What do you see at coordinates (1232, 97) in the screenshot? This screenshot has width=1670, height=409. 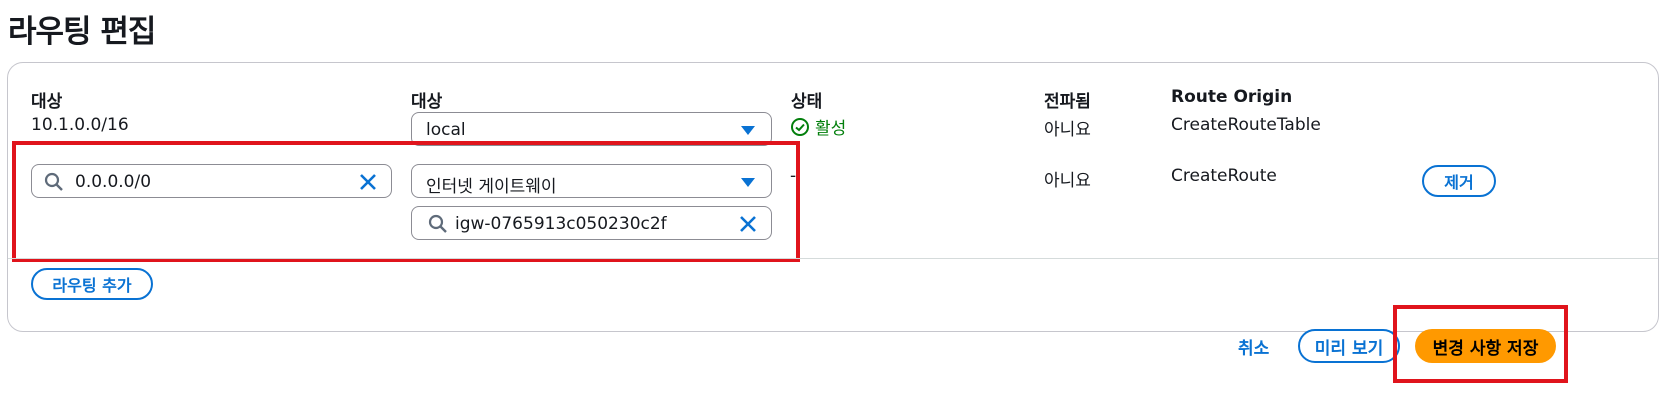 I see `header-route-origin: Route Origin` at bounding box center [1232, 97].